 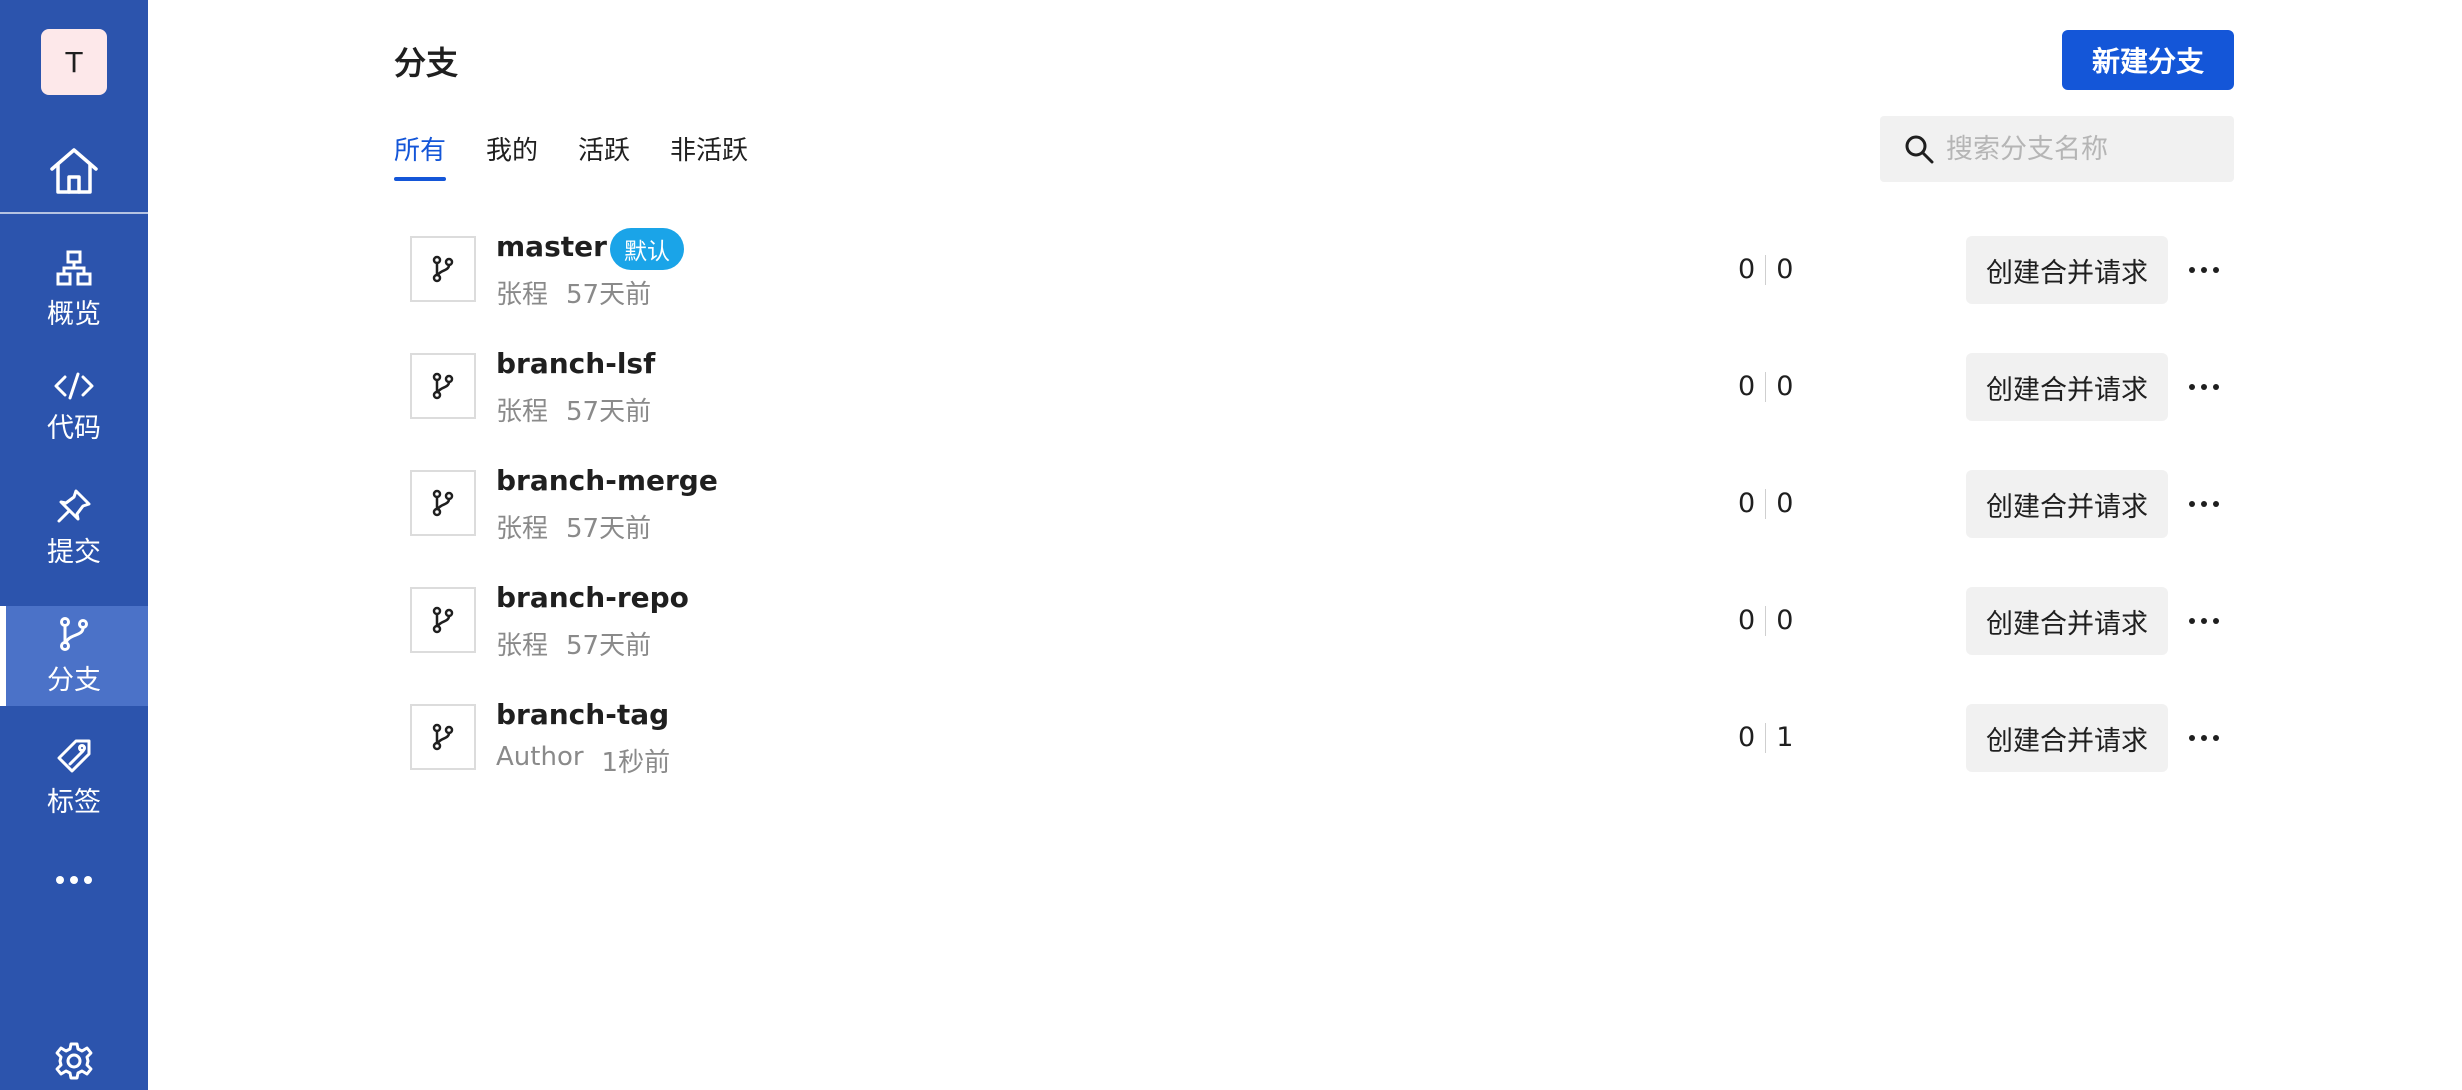 I want to click on gear-icon, so click(x=74, y=1061).